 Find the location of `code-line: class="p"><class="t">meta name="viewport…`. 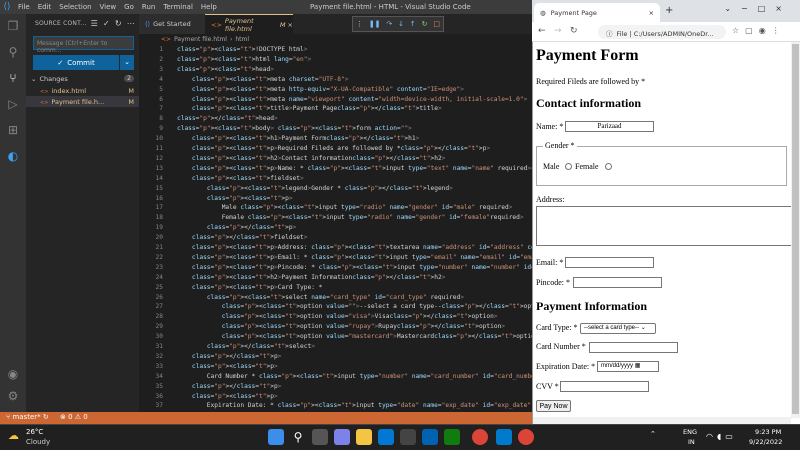

code-line: class="p"><class="t">meta name="viewport… is located at coordinates (352, 99).